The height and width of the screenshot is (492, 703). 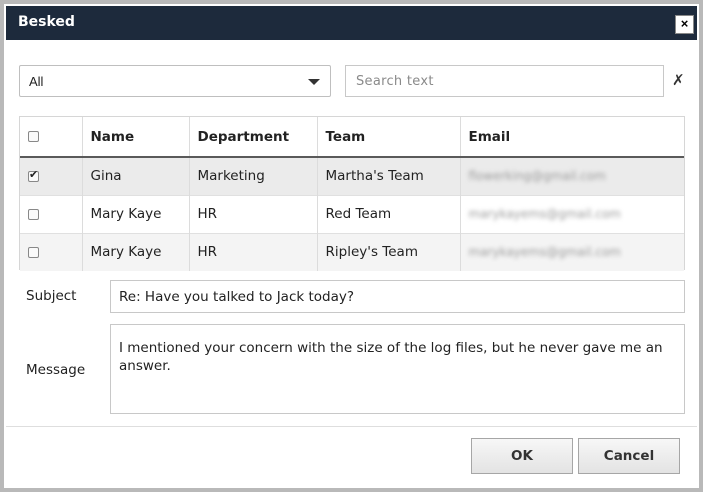 I want to click on search-input, so click(x=504, y=81).